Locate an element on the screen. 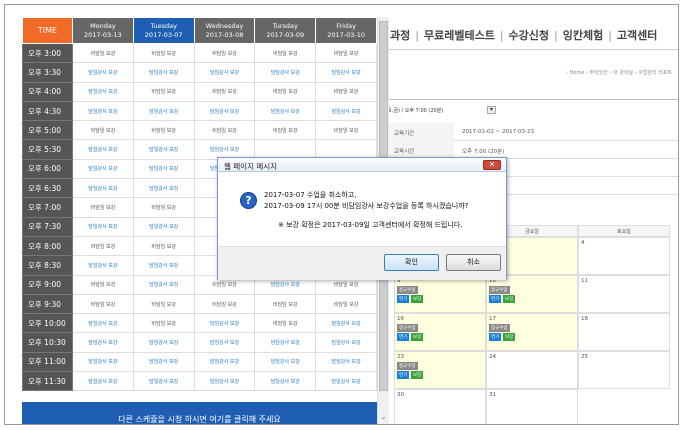  scroll-down-icon: ⌄ is located at coordinates (383, 418).